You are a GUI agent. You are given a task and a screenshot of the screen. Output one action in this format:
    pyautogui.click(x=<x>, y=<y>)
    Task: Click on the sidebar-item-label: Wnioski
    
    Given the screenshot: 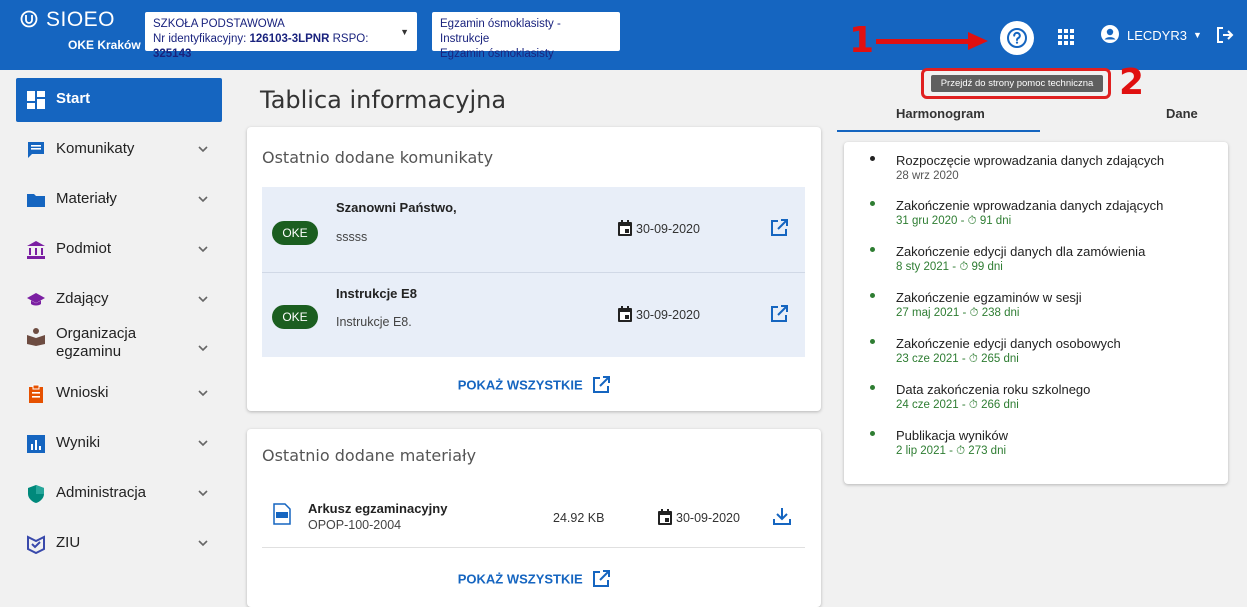 What is the action you would take?
    pyautogui.click(x=82, y=392)
    